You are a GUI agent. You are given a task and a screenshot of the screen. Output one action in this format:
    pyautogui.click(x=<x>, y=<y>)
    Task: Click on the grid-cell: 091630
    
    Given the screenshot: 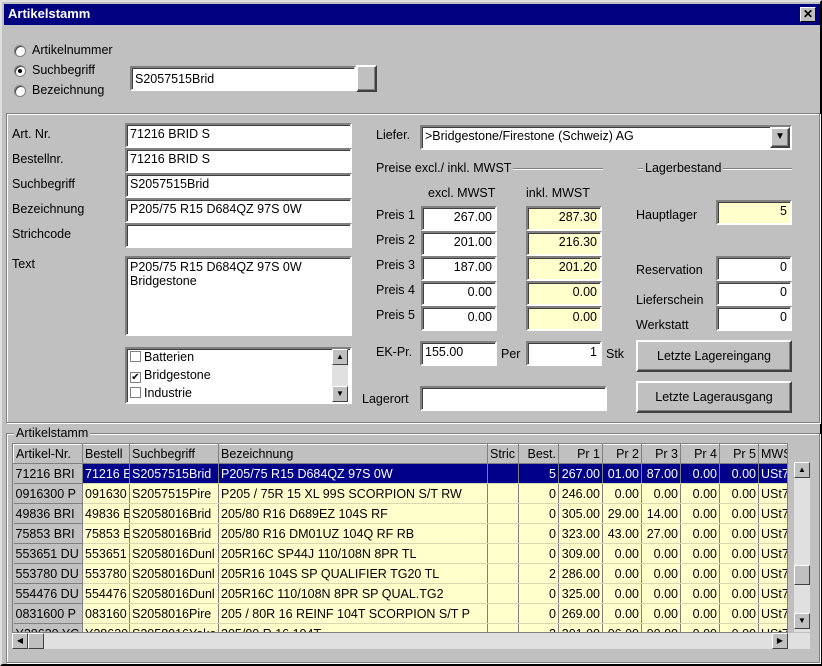 What is the action you would take?
    pyautogui.click(x=106, y=493)
    